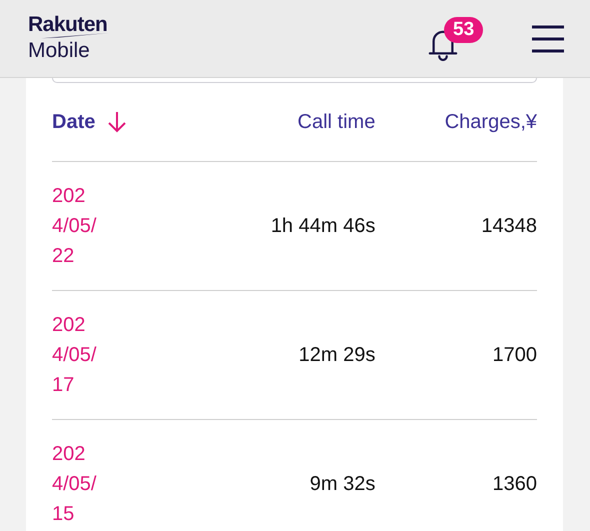 Image resolution: width=590 pixels, height=531 pixels. I want to click on notification-count: 53, so click(464, 29).